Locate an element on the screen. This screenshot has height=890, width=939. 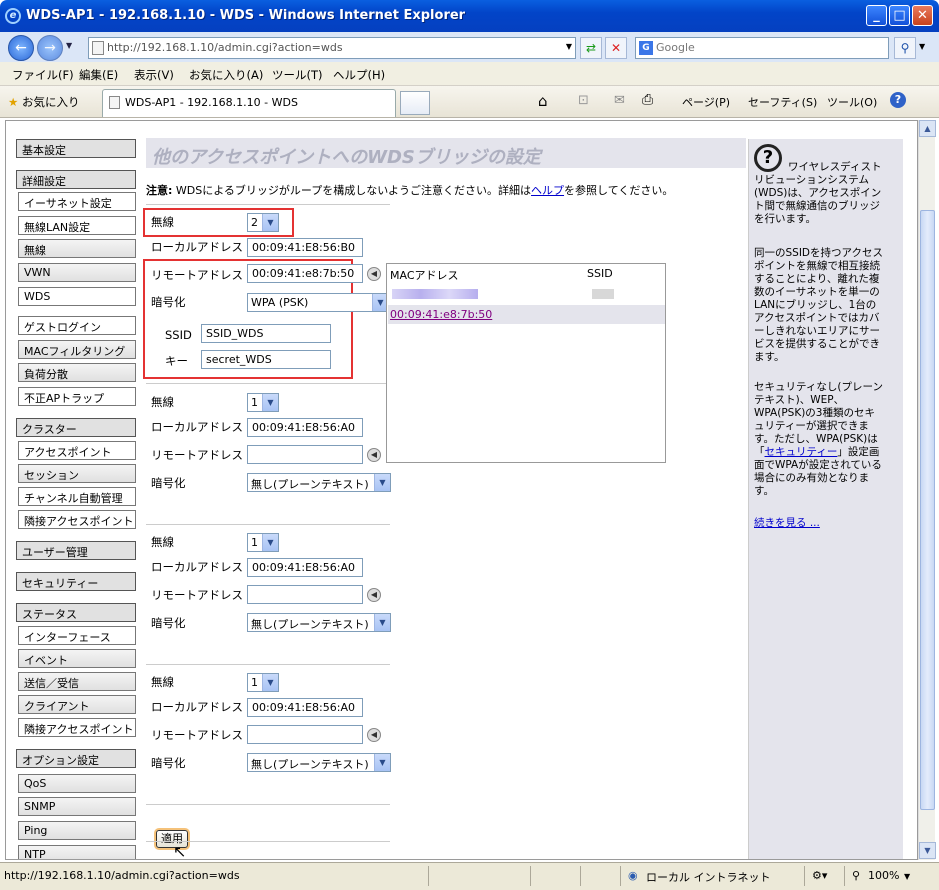
sidebar-item-wlan: 無線LAN設定 is located at coordinates (77, 225).